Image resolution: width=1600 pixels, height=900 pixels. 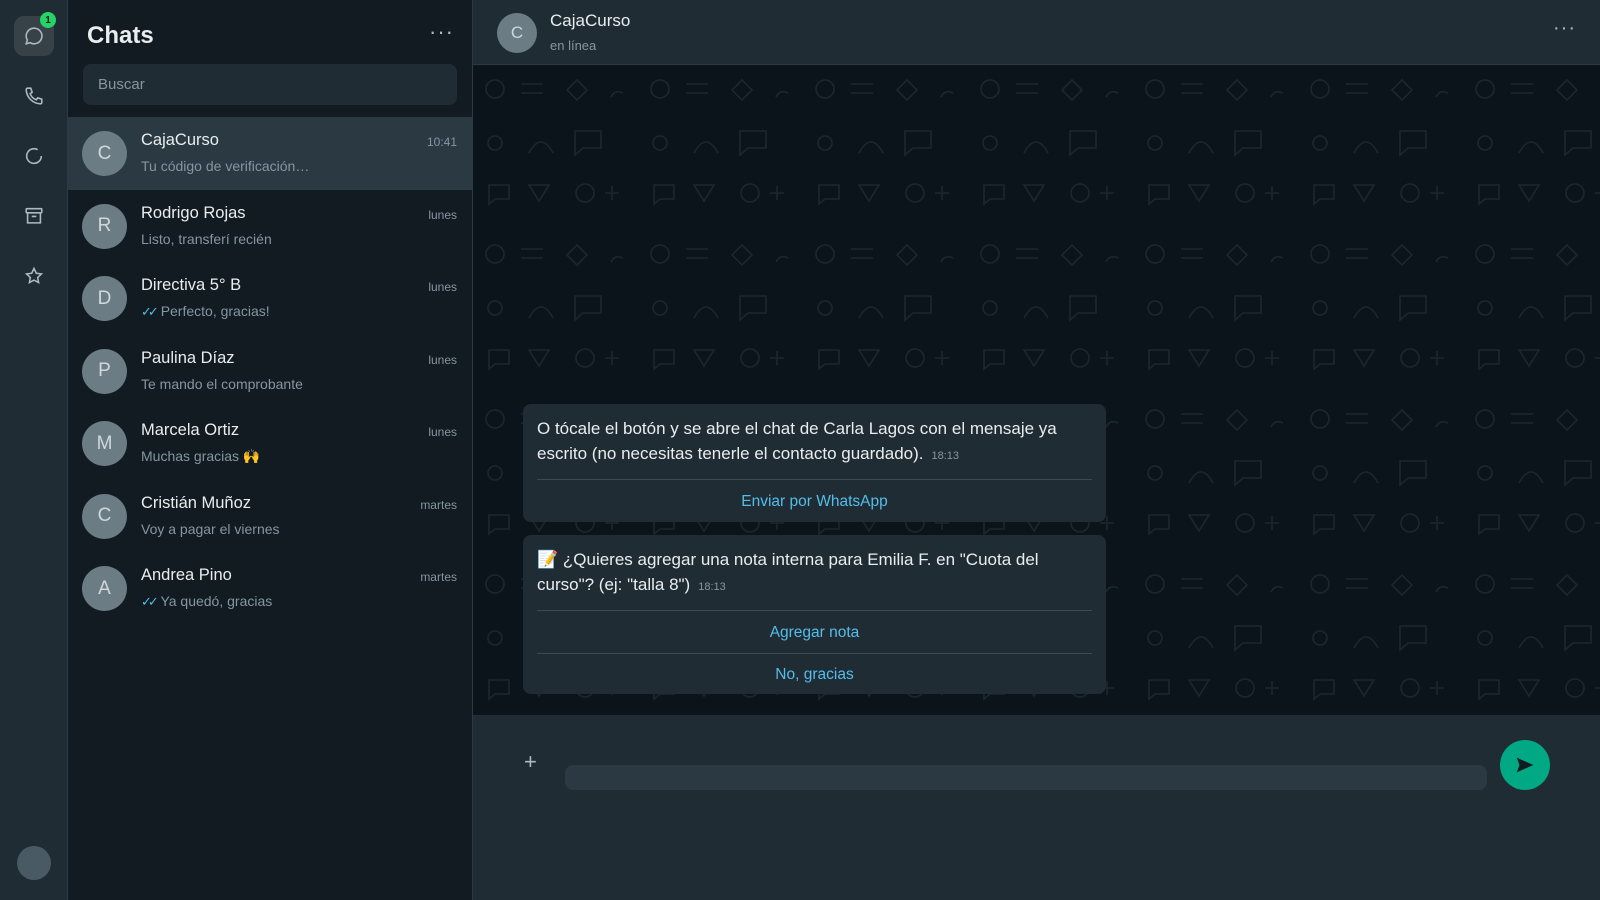 What do you see at coordinates (590, 20) in the screenshot?
I see `contact-name: CajaCurso` at bounding box center [590, 20].